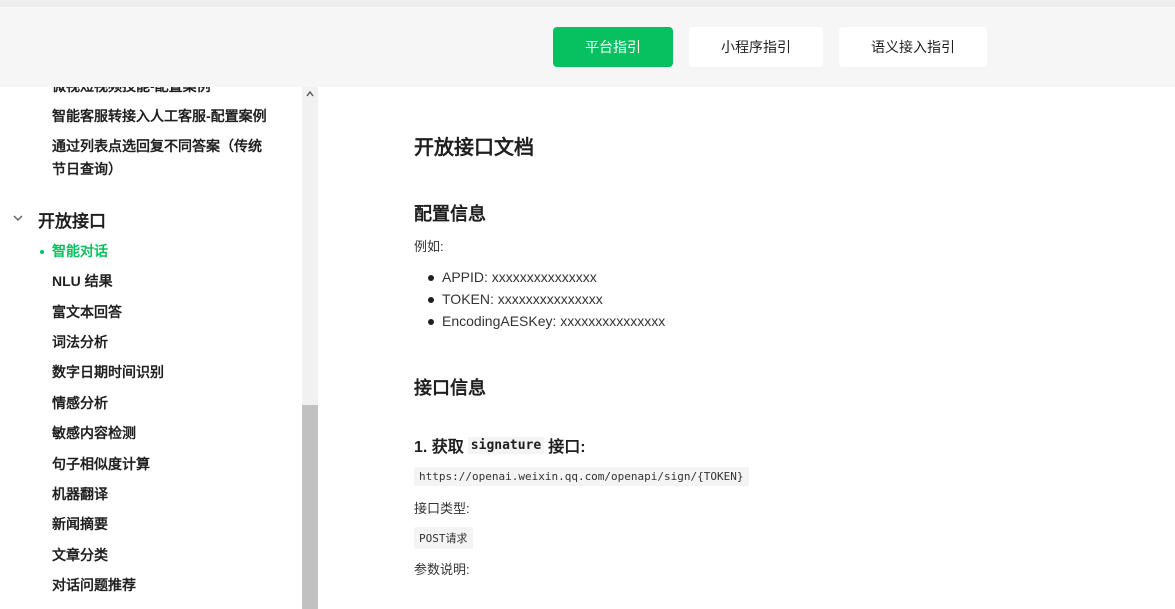 This screenshot has height=609, width=1175. What do you see at coordinates (439, 447) in the screenshot?
I see `step1-prefix: 1. 获取` at bounding box center [439, 447].